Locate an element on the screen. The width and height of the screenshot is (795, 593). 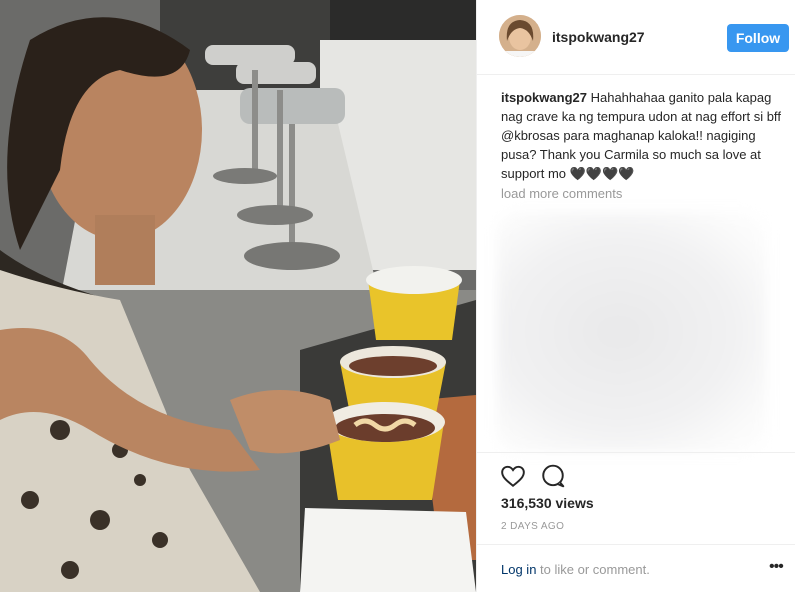
more-options-icon: ••• is located at coordinates (776, 567).